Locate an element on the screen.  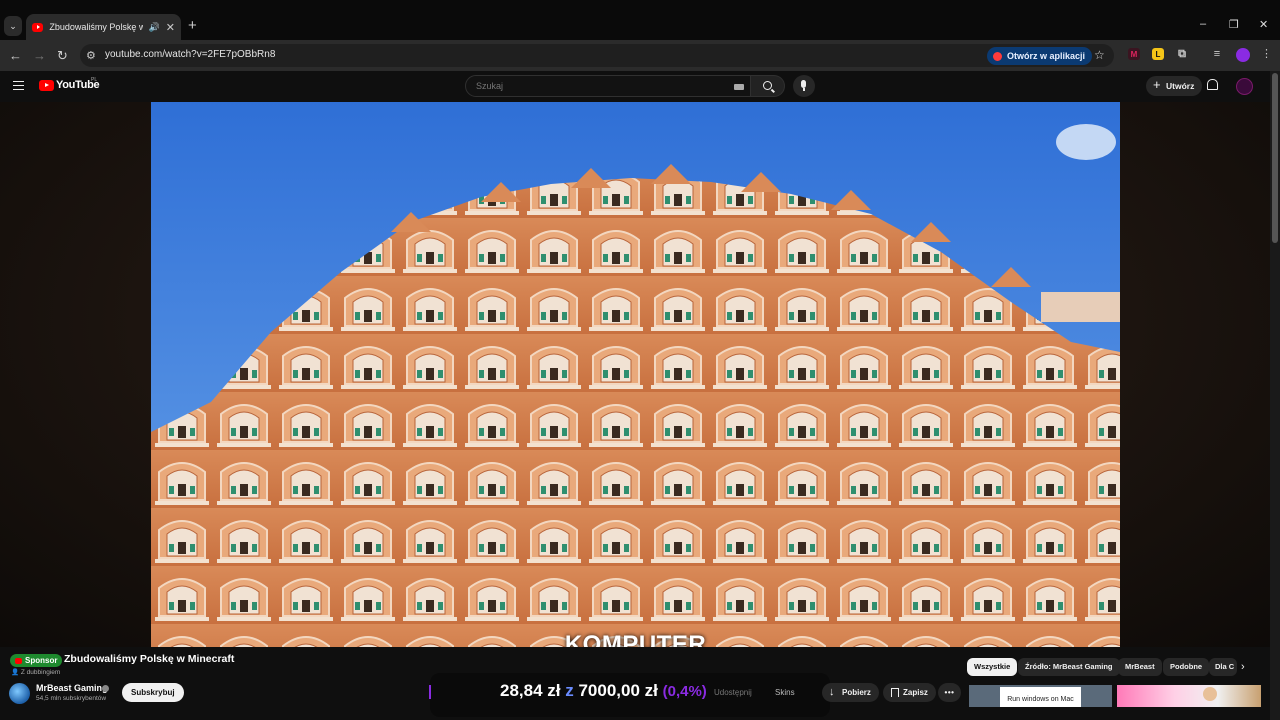
tab-close-icon: ✕ is located at coordinates (170, 27).